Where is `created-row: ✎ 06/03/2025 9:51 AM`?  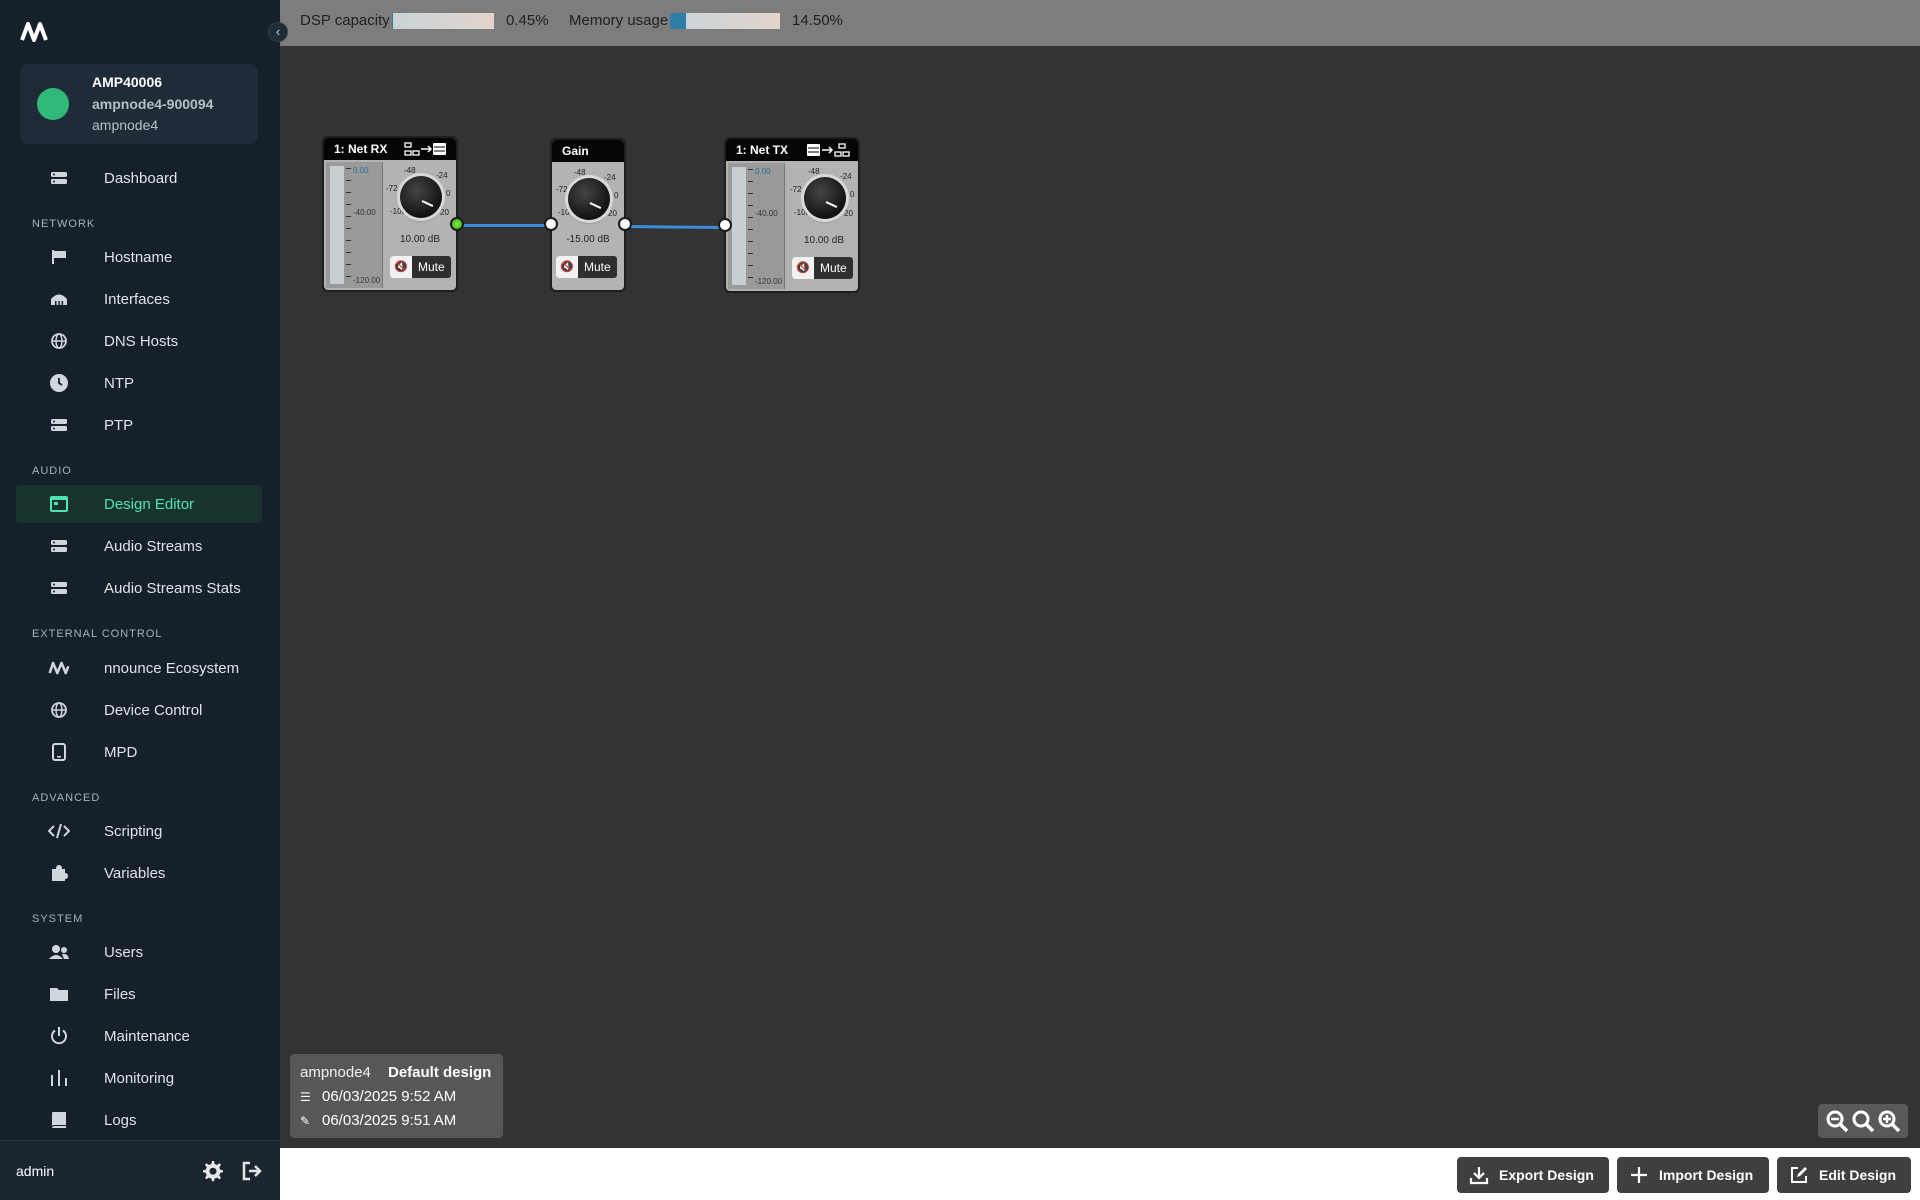
created-row: ✎ 06/03/2025 9:51 AM is located at coordinates (378, 1120).